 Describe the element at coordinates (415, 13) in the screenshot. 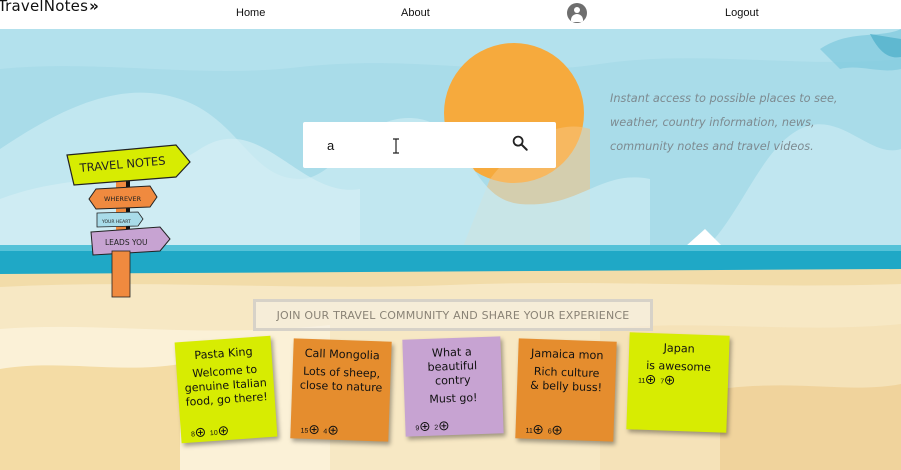

I see `nav-about-link: About` at that location.